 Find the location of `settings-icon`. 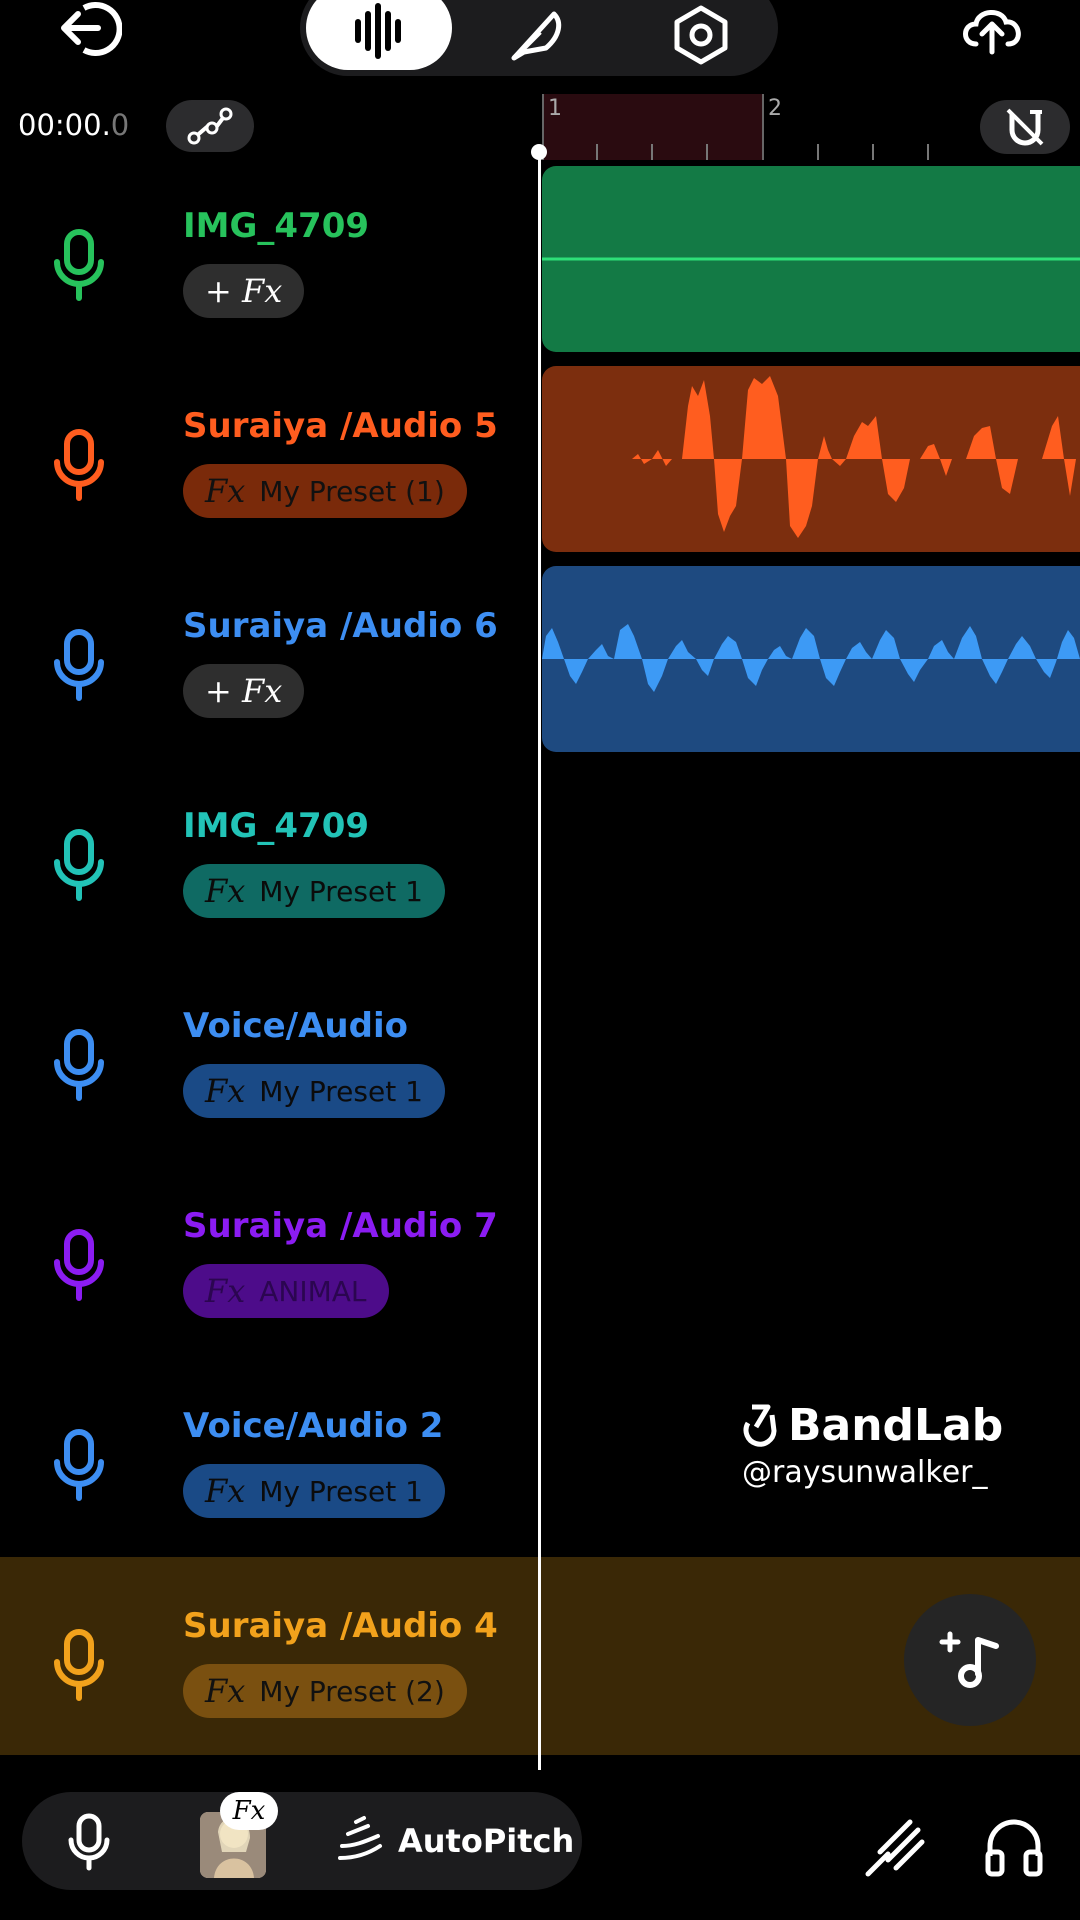

settings-icon is located at coordinates (701, 35).